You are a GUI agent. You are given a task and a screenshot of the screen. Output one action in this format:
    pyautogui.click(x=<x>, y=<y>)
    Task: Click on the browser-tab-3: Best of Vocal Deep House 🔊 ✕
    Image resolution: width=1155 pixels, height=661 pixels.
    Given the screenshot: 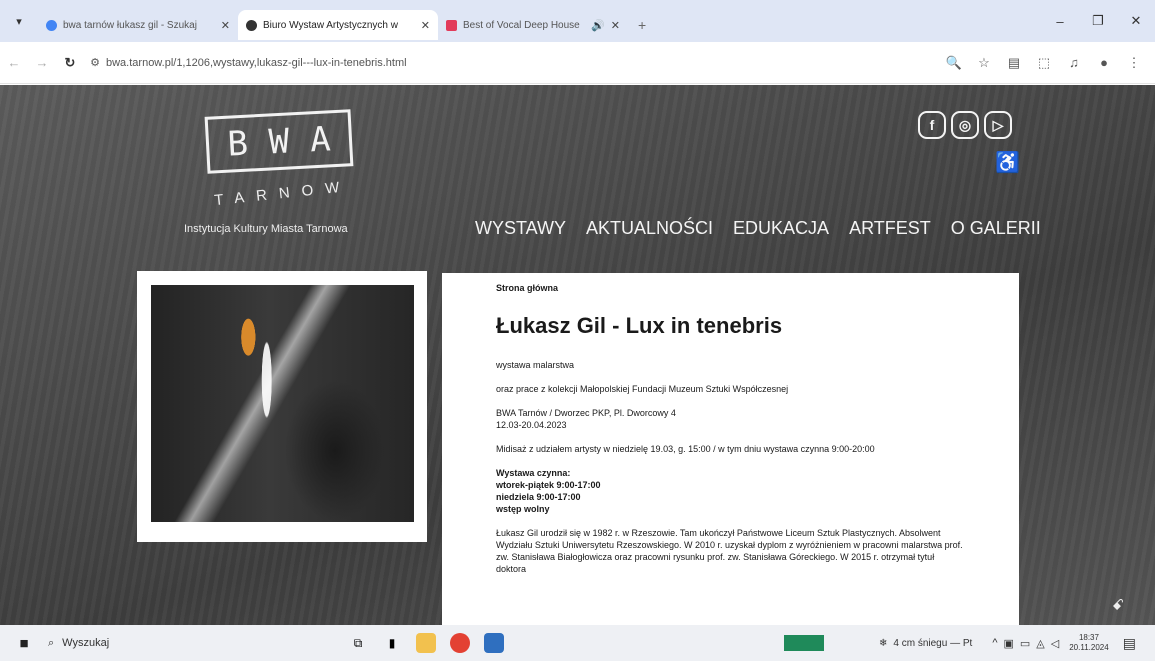 What is the action you would take?
    pyautogui.click(x=533, y=25)
    